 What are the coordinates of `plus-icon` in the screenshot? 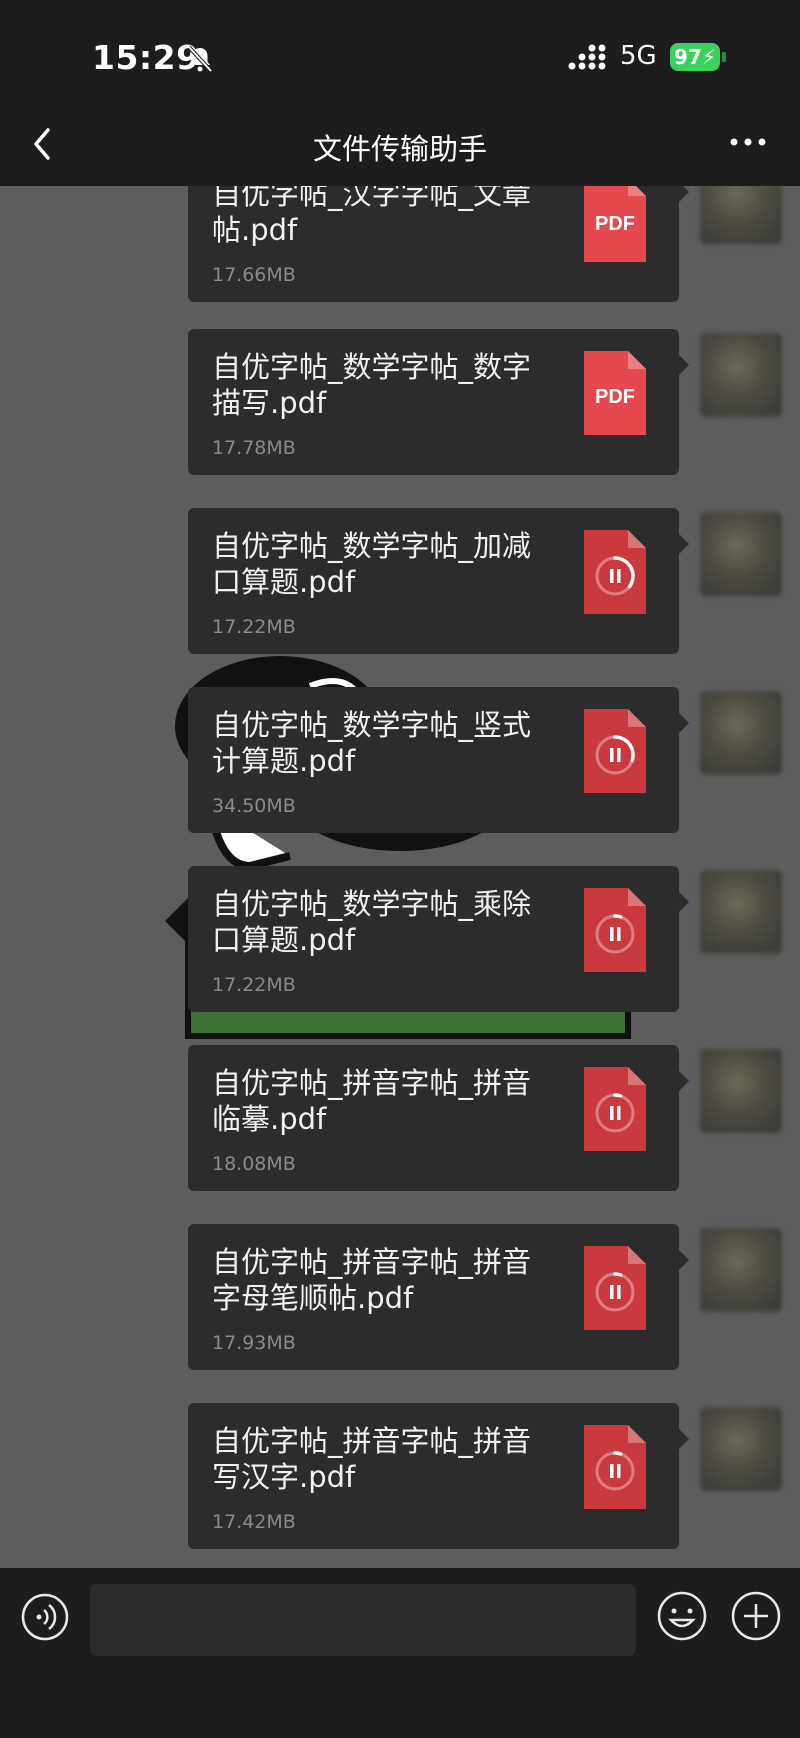 It's located at (756, 1616).